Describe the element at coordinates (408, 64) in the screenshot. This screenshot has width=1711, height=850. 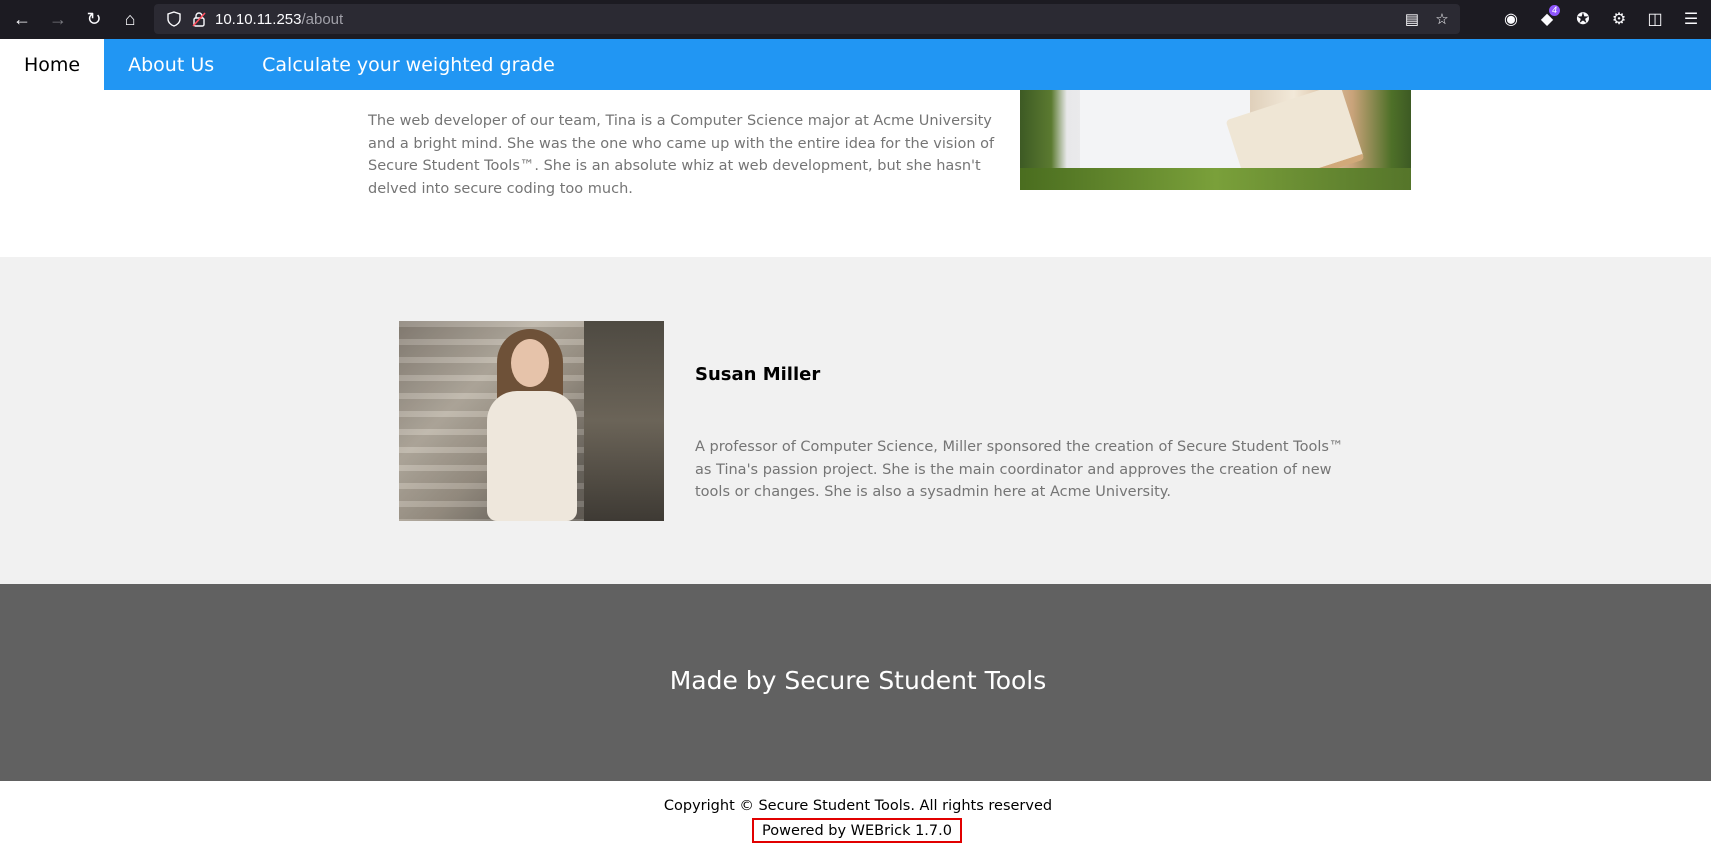
I see `nav-grade-calculator-link: Calculate your weighted grade` at that location.